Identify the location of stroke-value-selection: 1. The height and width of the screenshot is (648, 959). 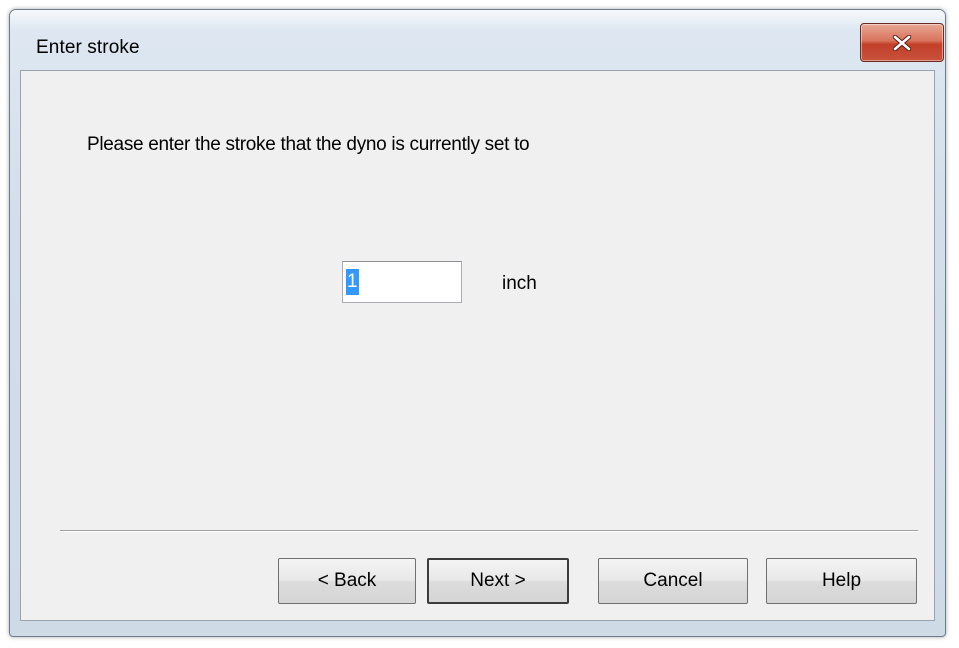
(352, 282).